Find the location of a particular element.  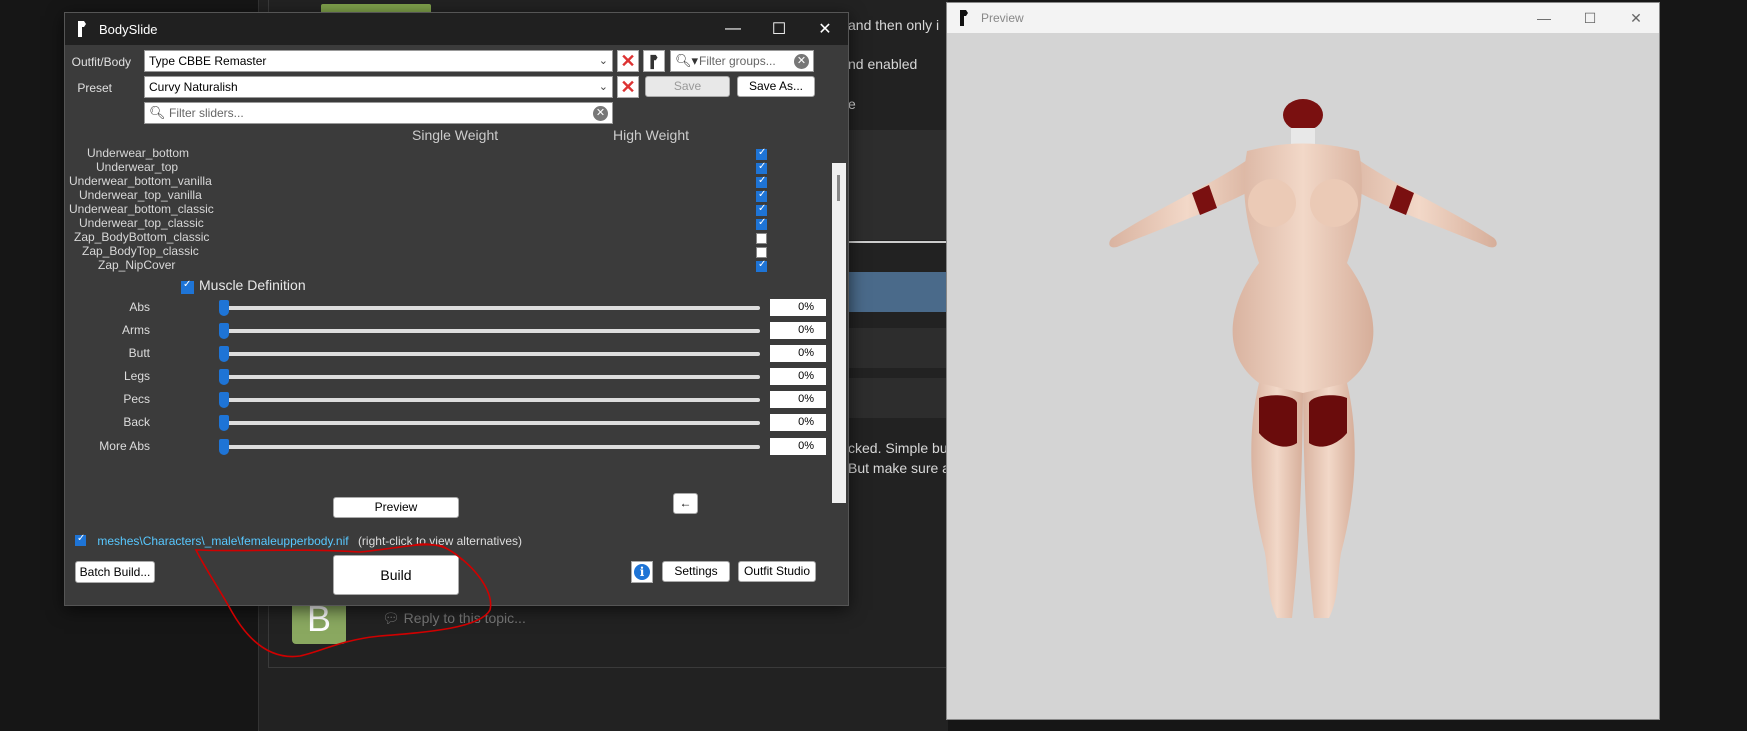

preview-title-bar: Preview — ☐ ✕ is located at coordinates (1303, 18).